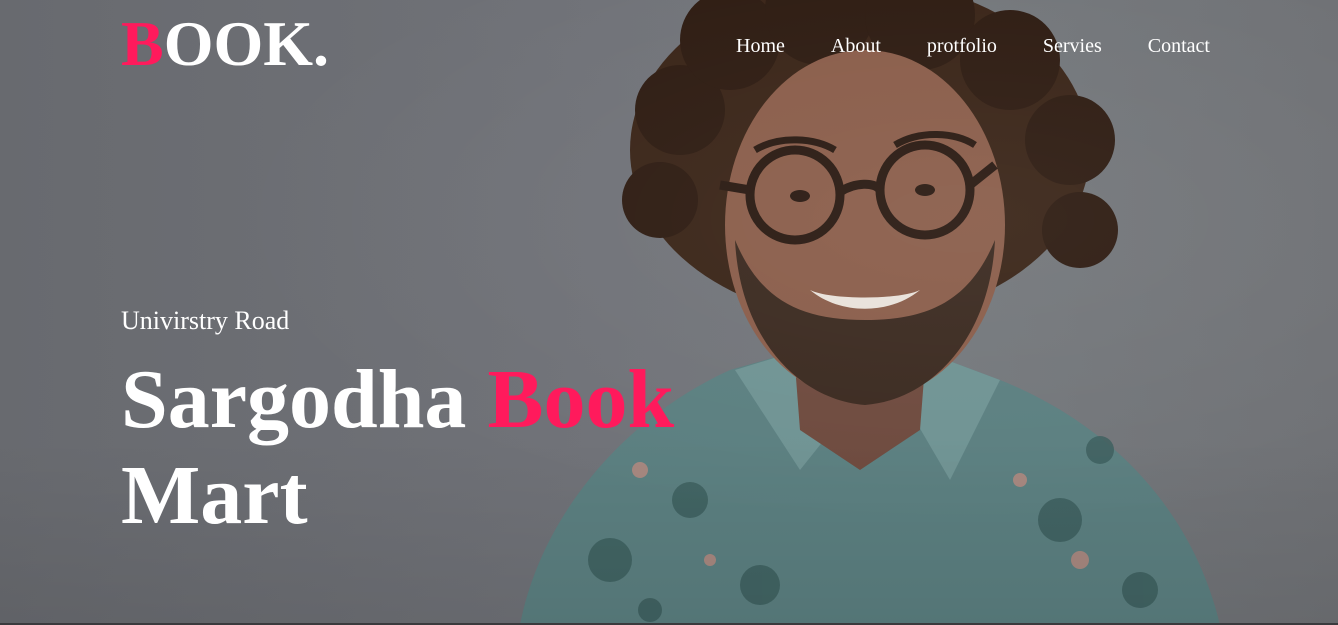 The width and height of the screenshot is (1338, 625). I want to click on site-logo: BOOK., so click(225, 44).